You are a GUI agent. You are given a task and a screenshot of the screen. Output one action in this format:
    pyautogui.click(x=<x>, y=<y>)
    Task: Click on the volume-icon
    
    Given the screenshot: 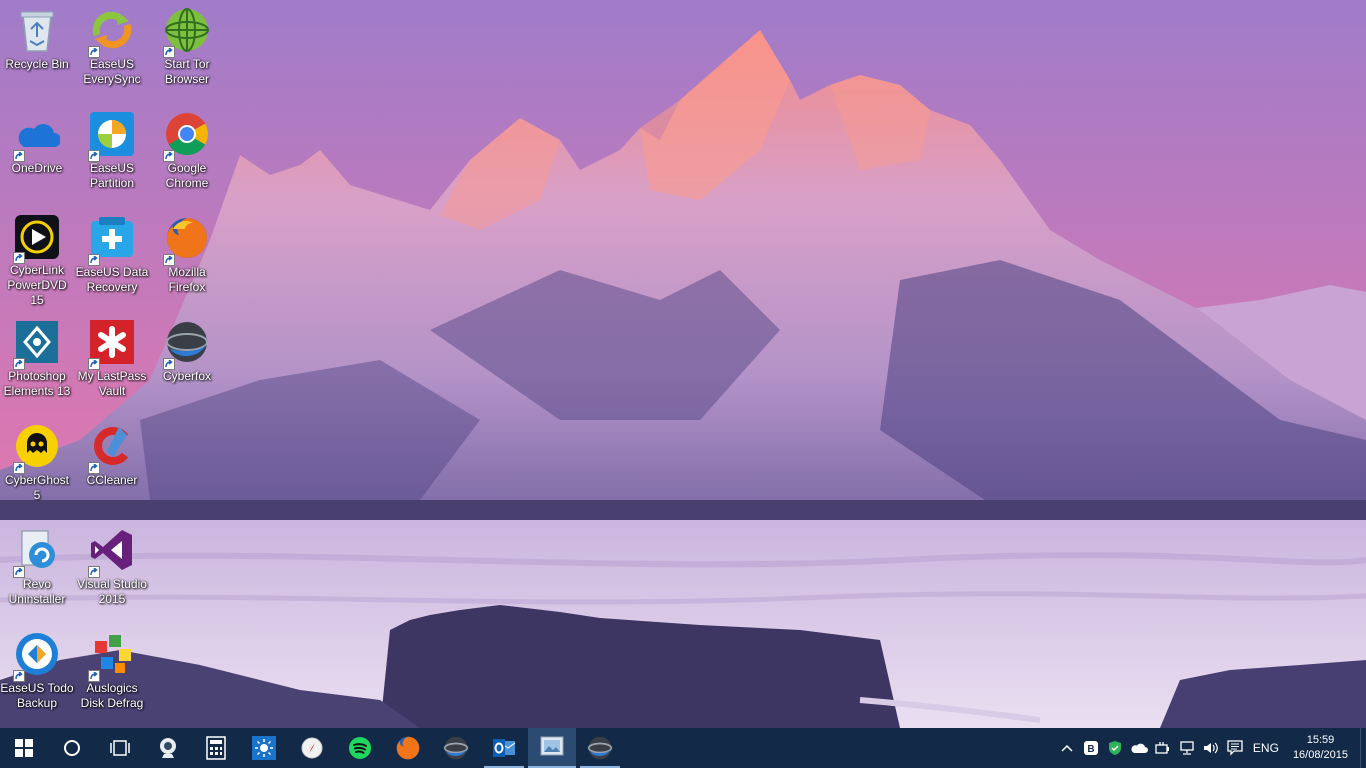 What is the action you would take?
    pyautogui.click(x=1210, y=748)
    